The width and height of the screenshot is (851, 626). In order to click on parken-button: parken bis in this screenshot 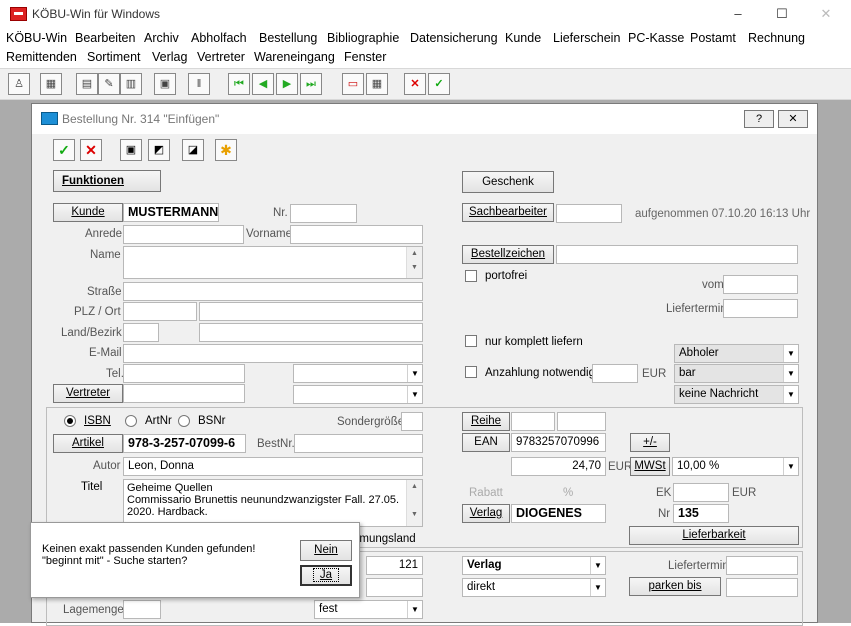, I will do `click(675, 586)`.